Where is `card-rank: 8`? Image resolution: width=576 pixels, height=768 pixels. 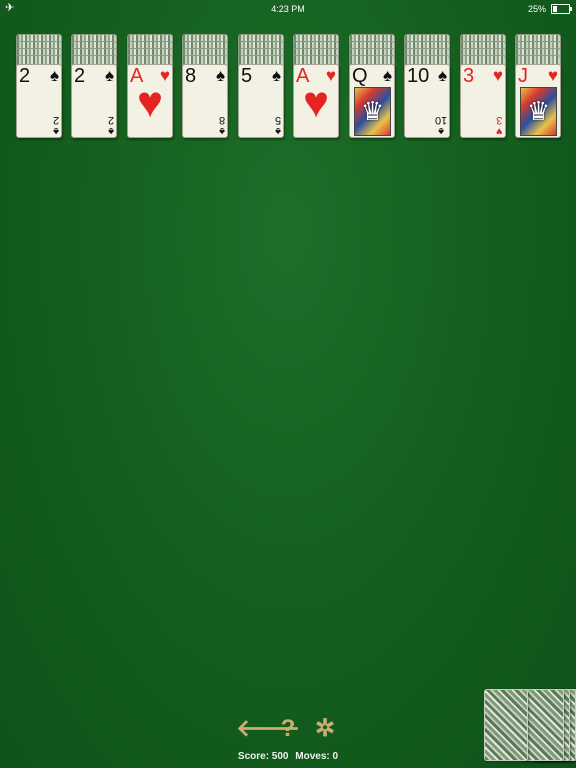
card-rank: 8 is located at coordinates (191, 76).